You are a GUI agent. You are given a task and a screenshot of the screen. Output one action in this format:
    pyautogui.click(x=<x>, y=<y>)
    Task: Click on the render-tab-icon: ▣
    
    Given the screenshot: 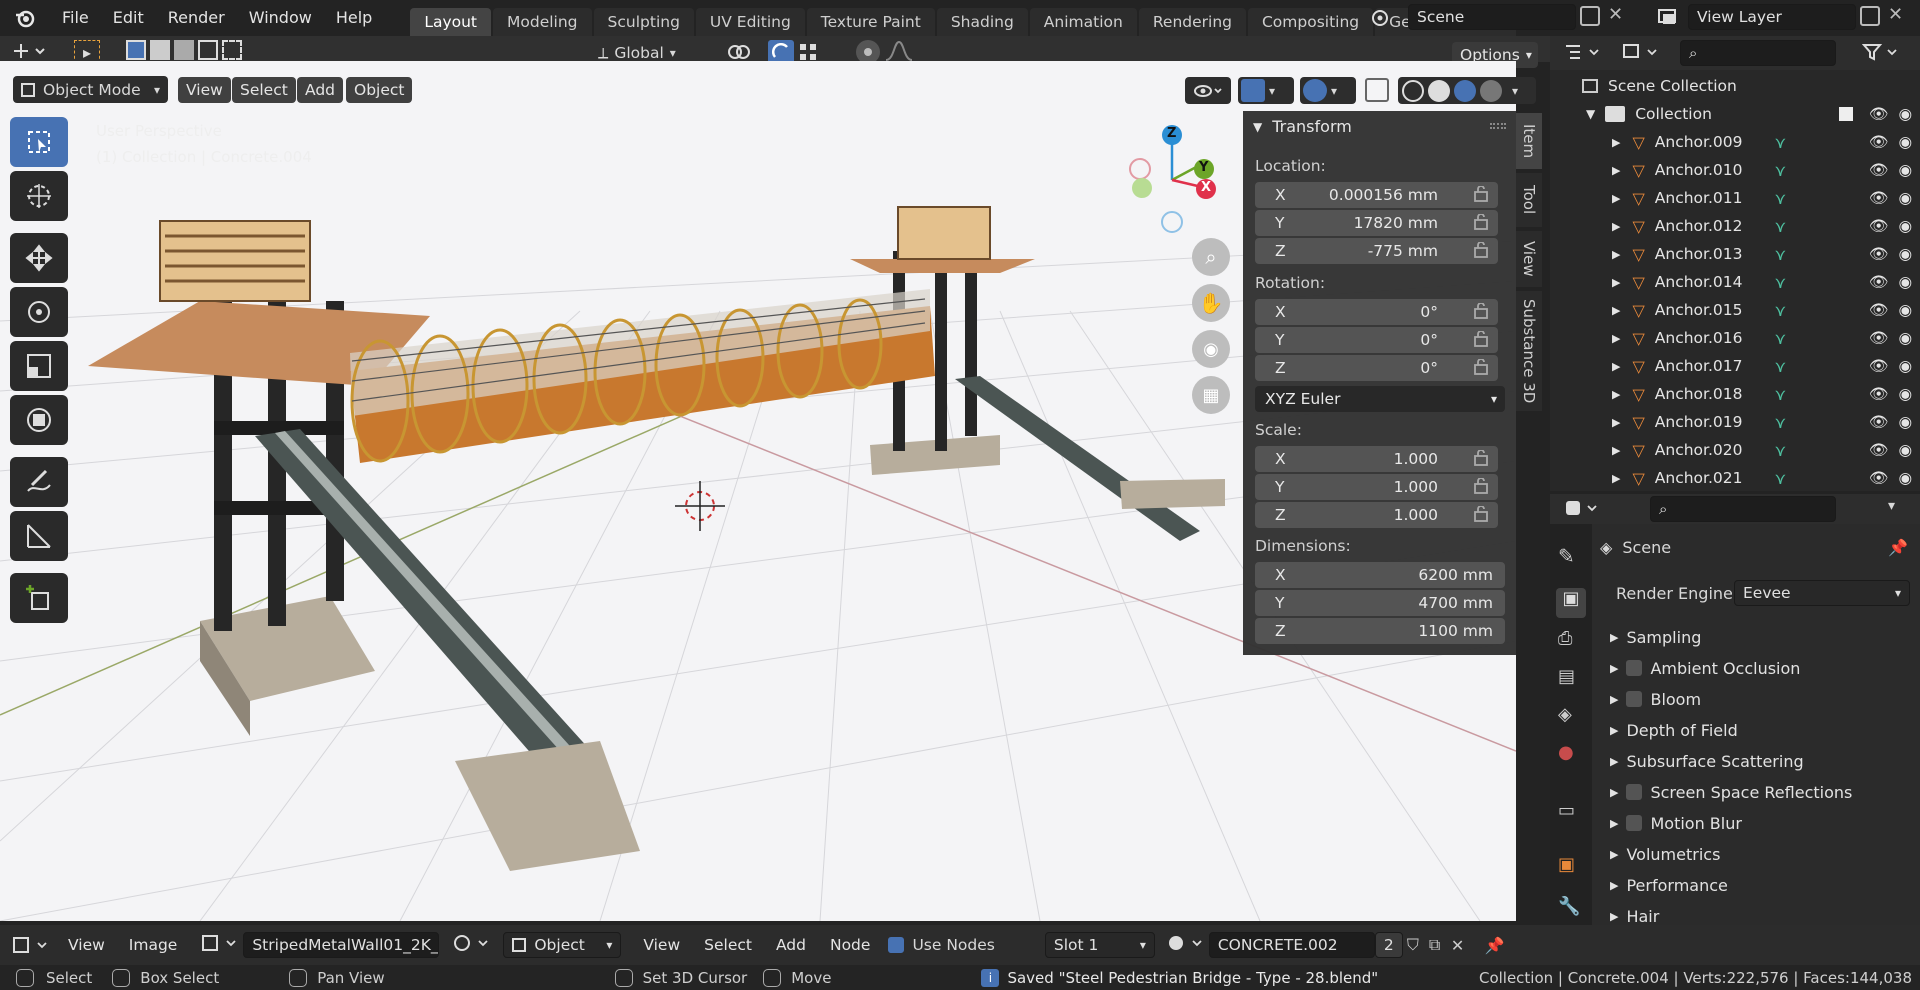 What is the action you would take?
    pyautogui.click(x=1571, y=603)
    